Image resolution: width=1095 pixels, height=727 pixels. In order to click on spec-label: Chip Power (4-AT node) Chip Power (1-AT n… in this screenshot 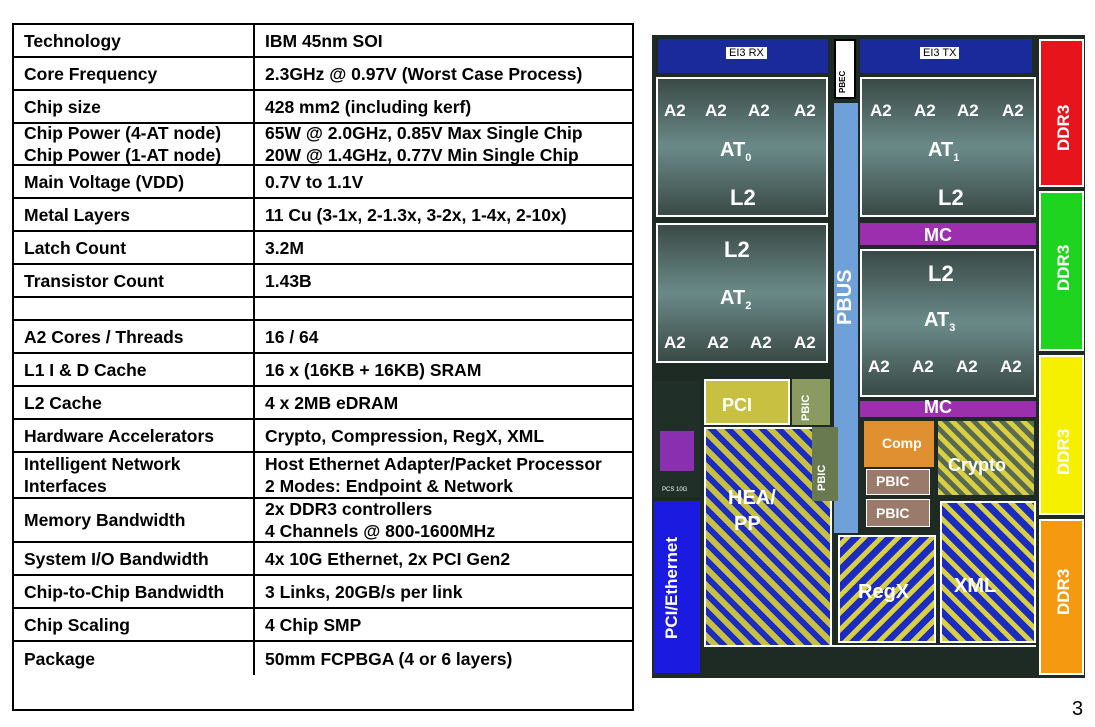, I will do `click(134, 144)`.